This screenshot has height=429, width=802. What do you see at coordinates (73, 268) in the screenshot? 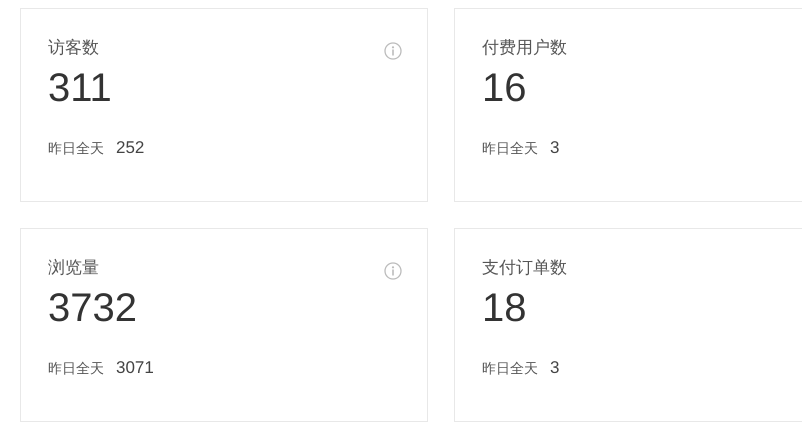
I see `card-title: 浏览量` at bounding box center [73, 268].